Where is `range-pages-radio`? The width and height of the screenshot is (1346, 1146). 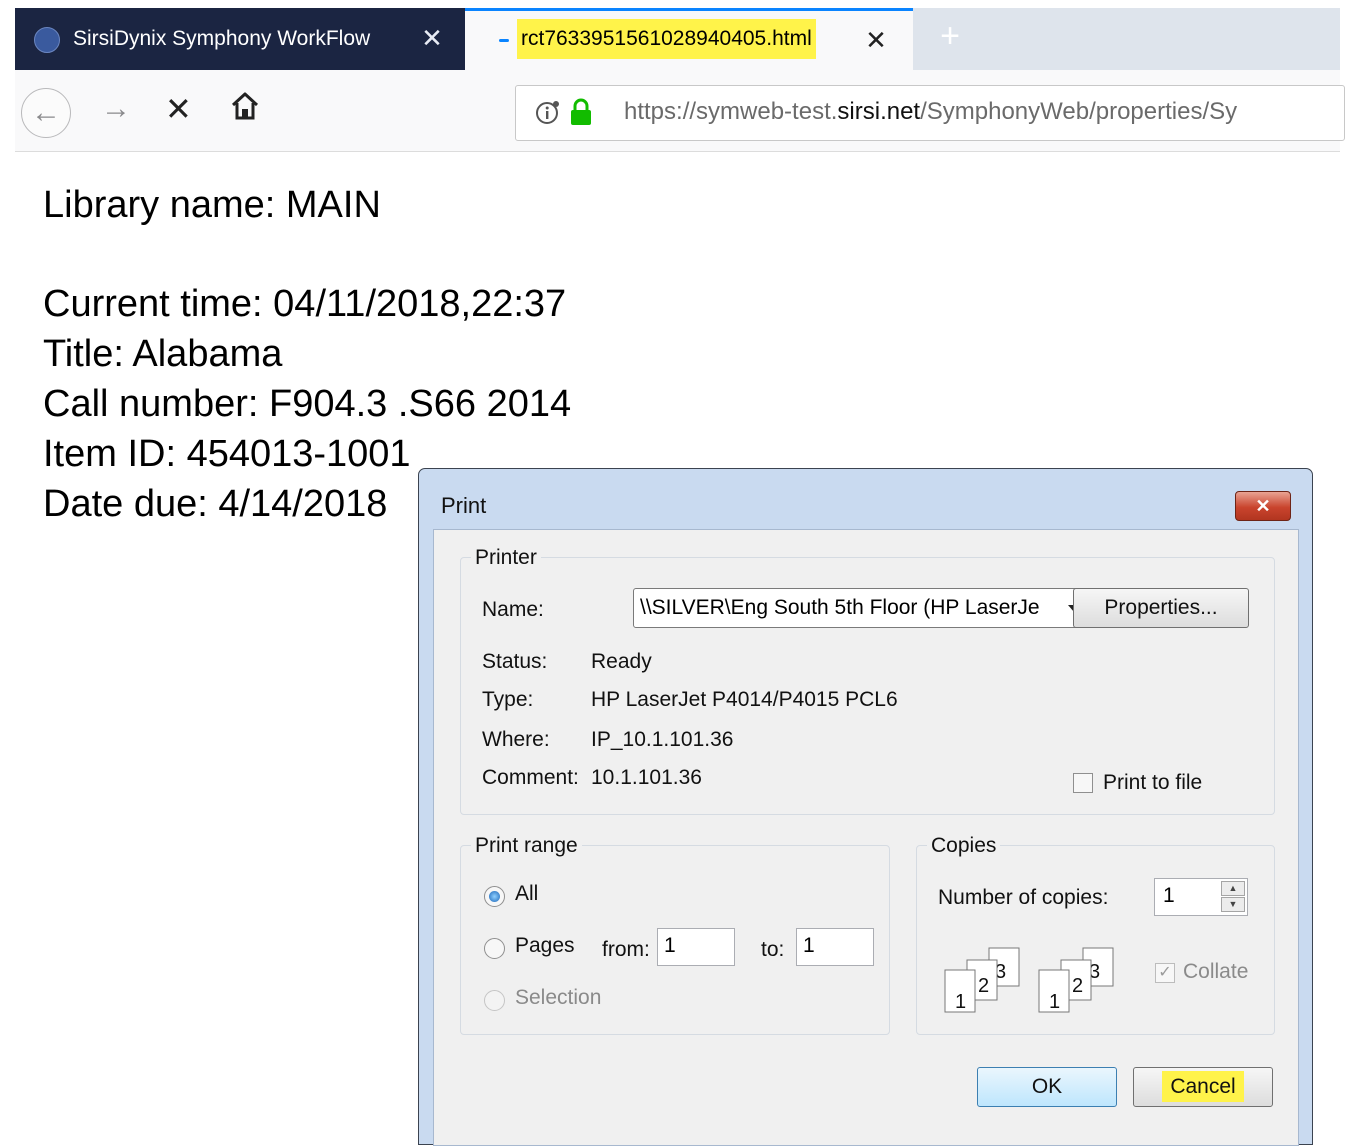 range-pages-radio is located at coordinates (494, 948).